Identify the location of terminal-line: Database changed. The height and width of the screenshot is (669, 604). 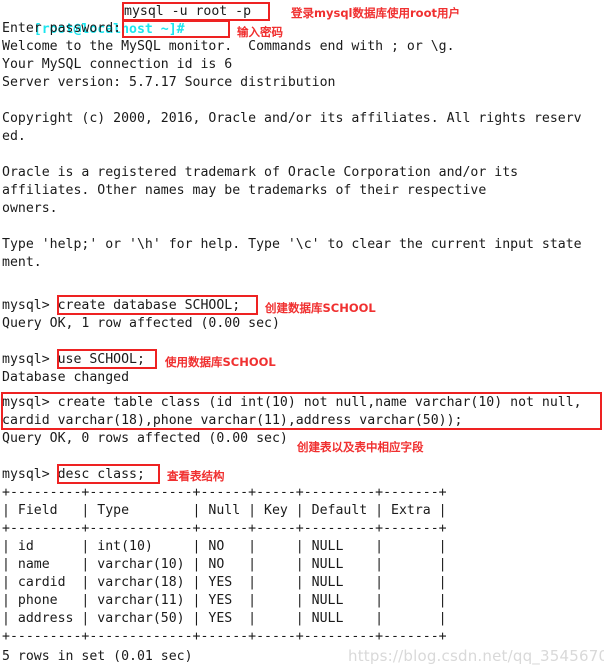
(66, 377).